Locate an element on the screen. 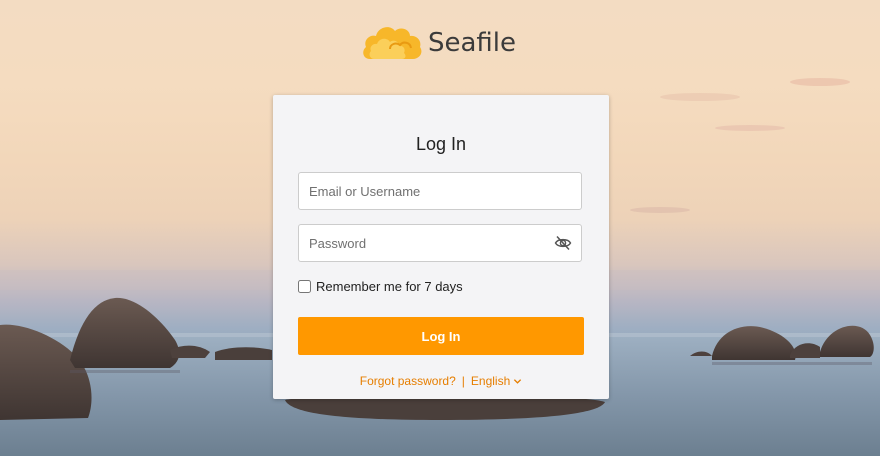  login-footer: Forgot password? | English is located at coordinates (441, 381).